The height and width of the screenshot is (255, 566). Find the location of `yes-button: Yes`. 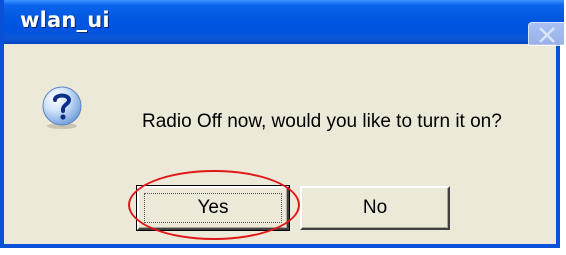

yes-button: Yes is located at coordinates (213, 208).